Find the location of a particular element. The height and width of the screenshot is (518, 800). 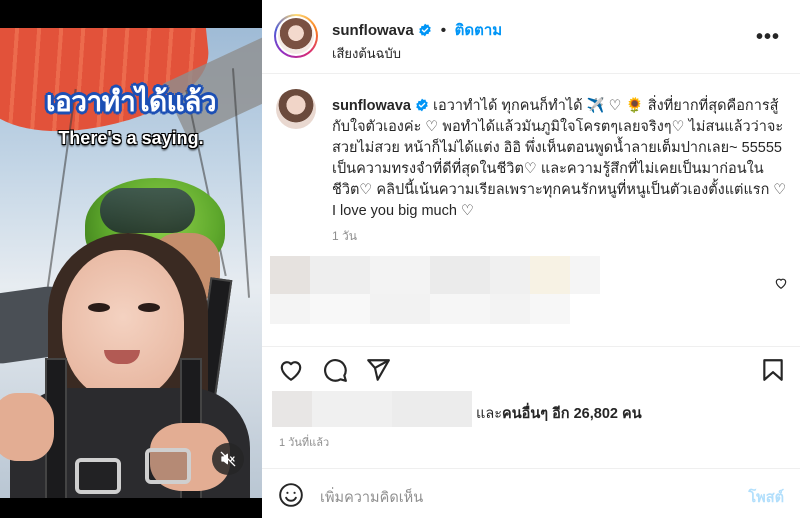

comment-input: เพิ่มความคิดเห็น is located at coordinates (371, 497).